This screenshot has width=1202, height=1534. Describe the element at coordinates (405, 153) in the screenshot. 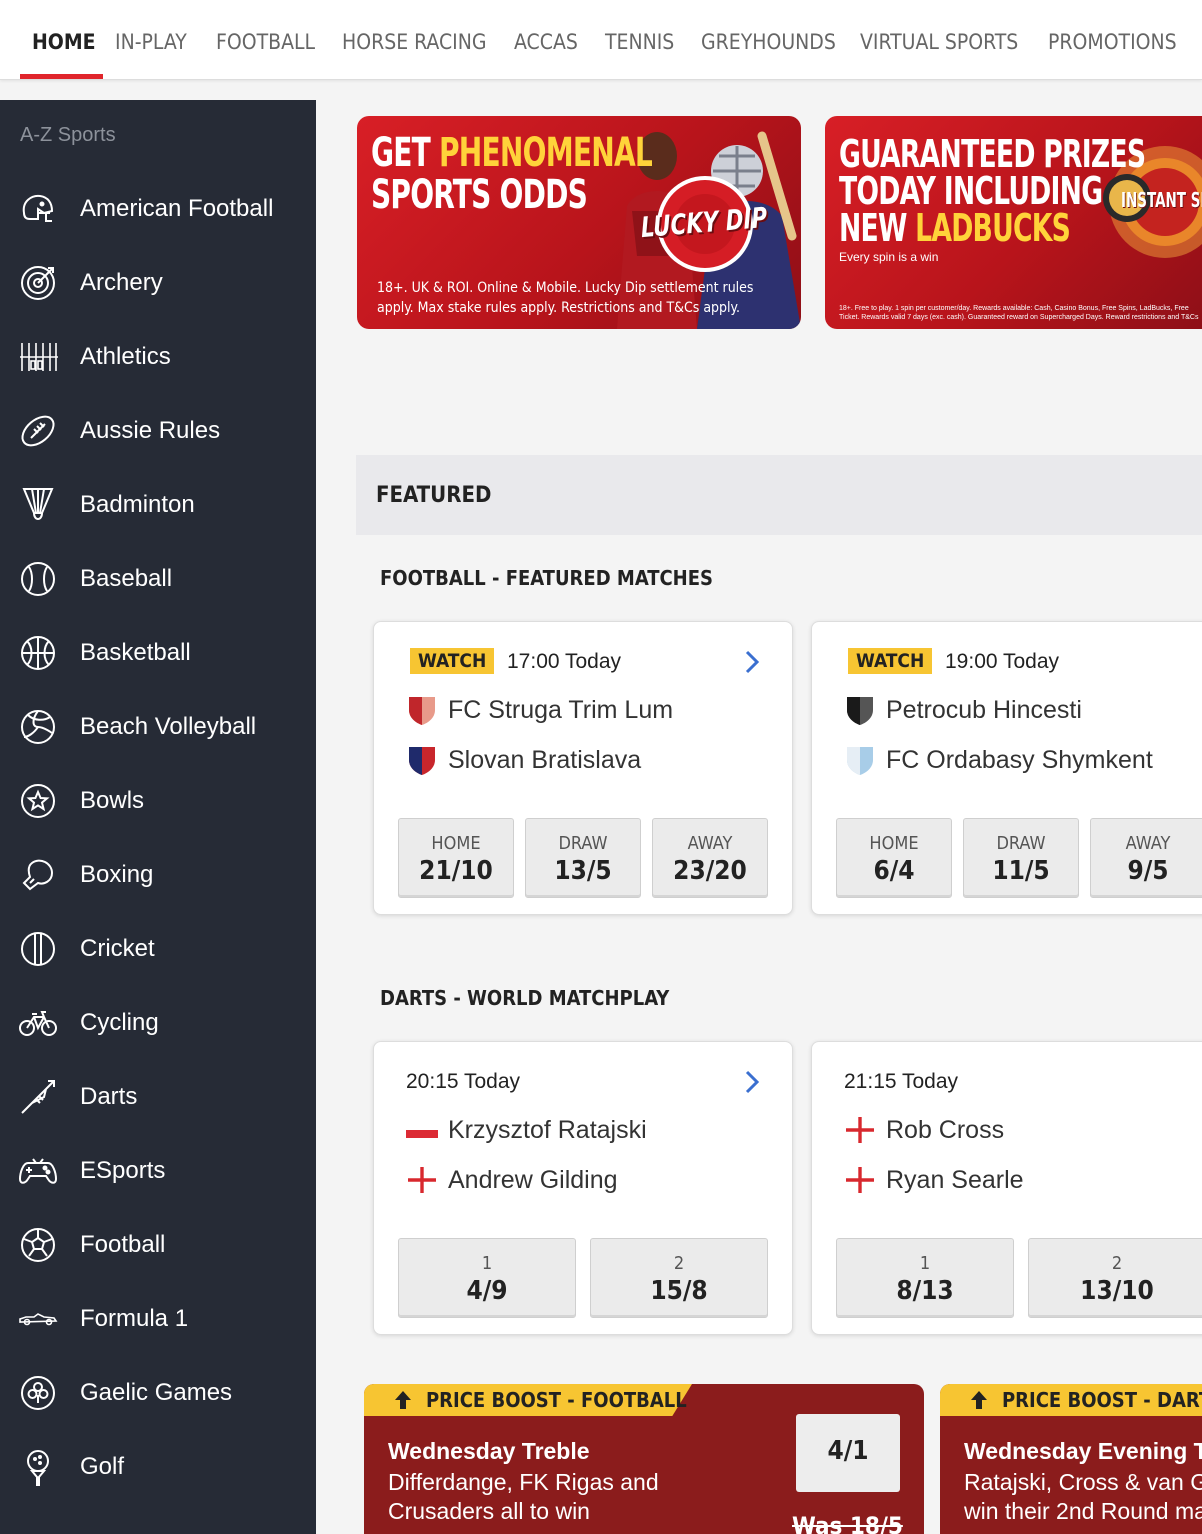

I see `headline-part: GET` at that location.